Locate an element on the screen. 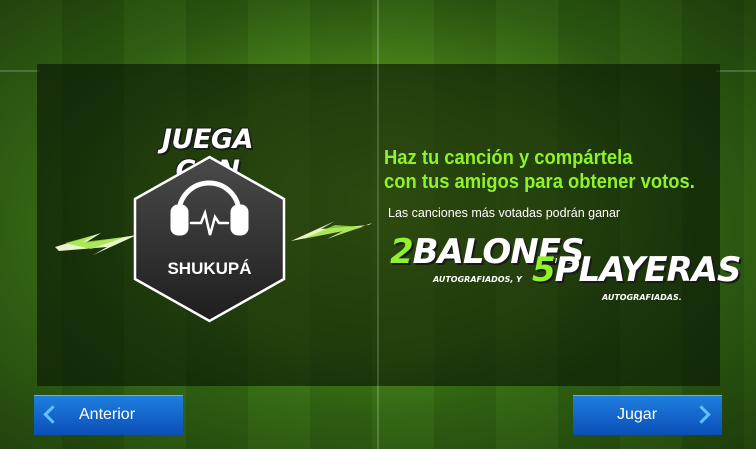 The width and height of the screenshot is (756, 449). lightning-left-icon is located at coordinates (96, 244).